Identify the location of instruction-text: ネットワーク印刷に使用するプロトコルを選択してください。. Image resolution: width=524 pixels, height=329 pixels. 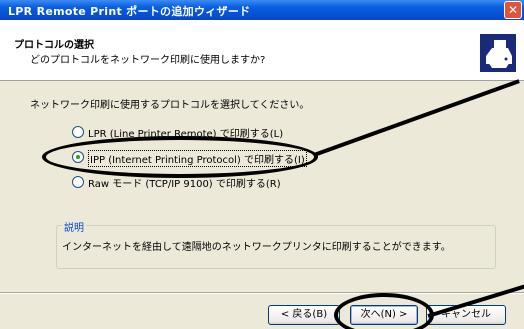
(170, 105).